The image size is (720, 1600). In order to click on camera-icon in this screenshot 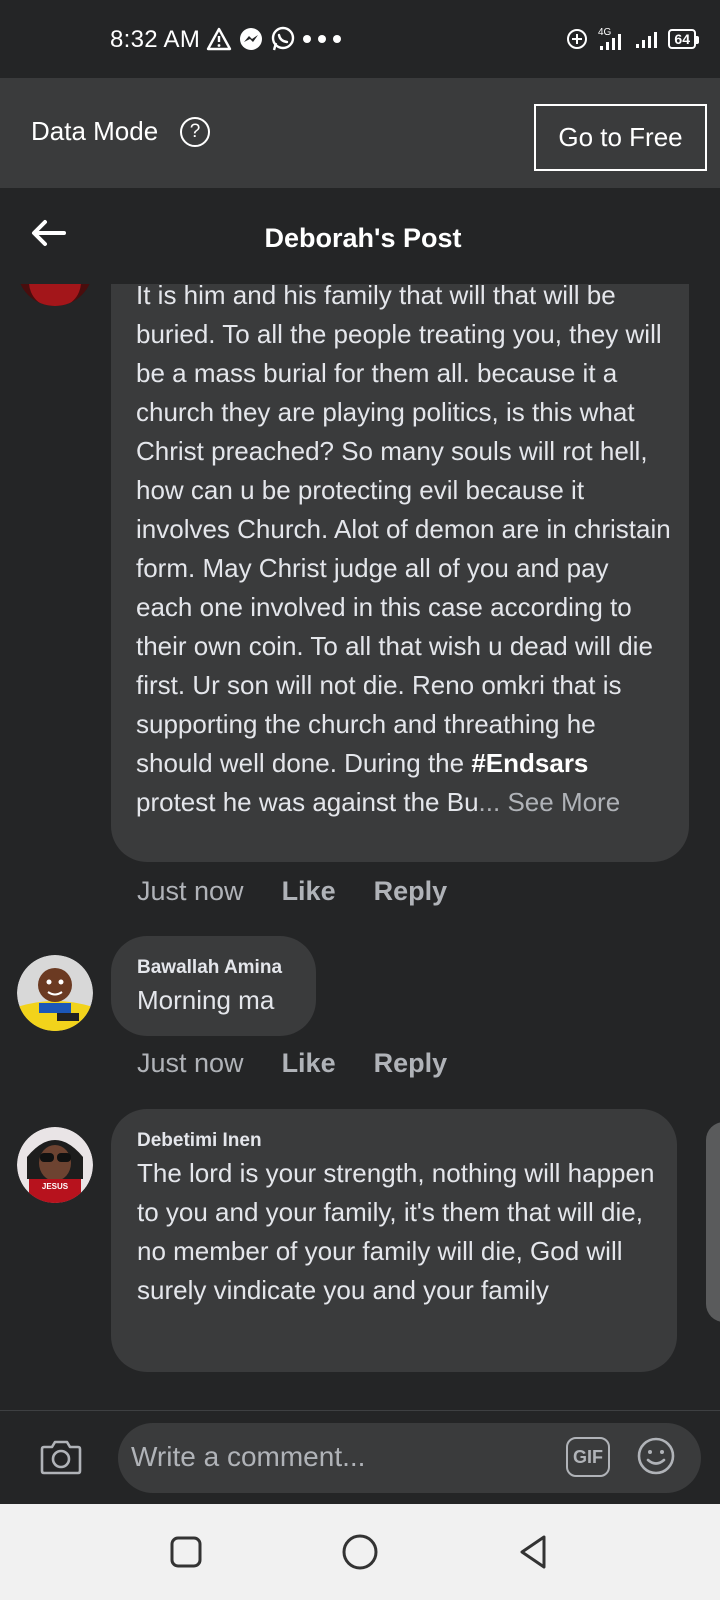, I will do `click(61, 1457)`.